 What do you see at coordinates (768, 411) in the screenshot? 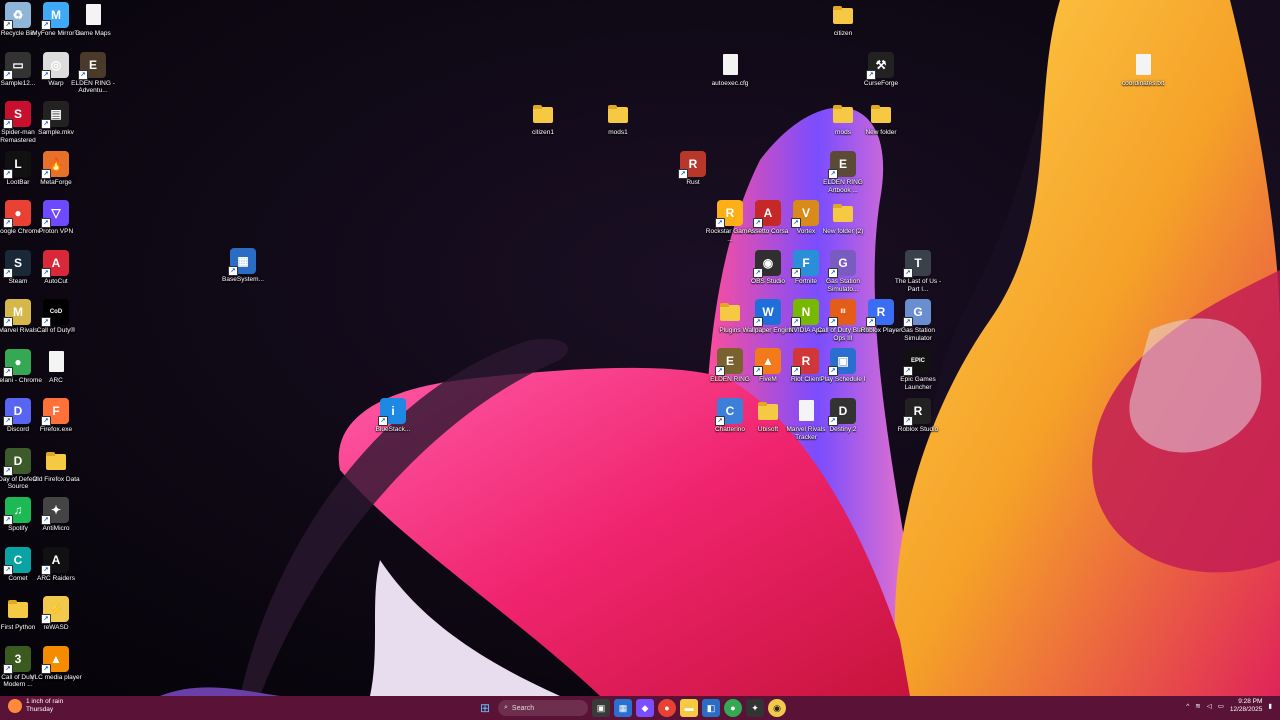
I see `ubisoft-icon` at bounding box center [768, 411].